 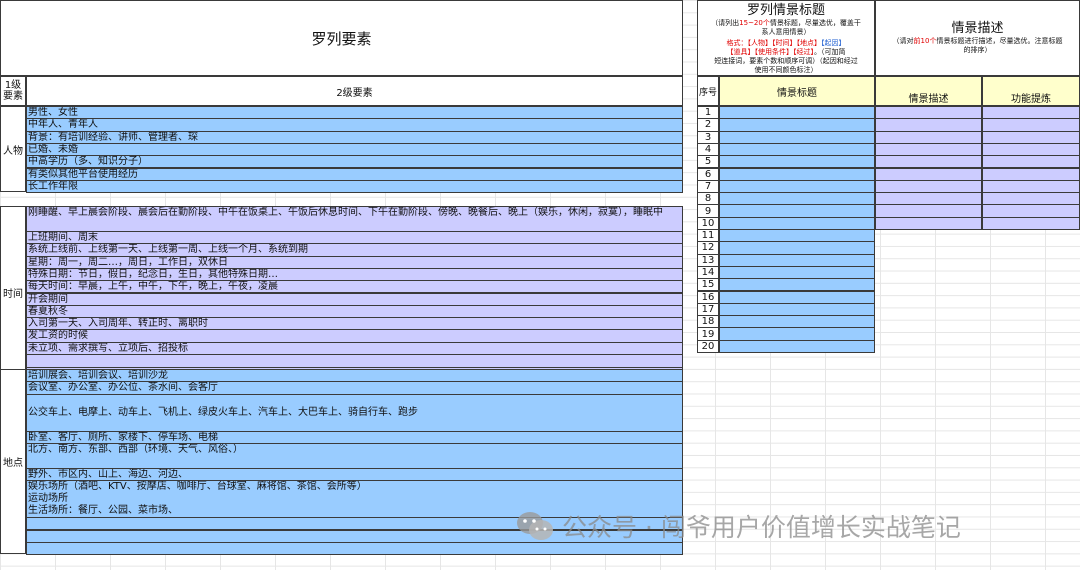 What do you see at coordinates (708, 236) in the screenshot?
I see `index-cell: 11` at bounding box center [708, 236].